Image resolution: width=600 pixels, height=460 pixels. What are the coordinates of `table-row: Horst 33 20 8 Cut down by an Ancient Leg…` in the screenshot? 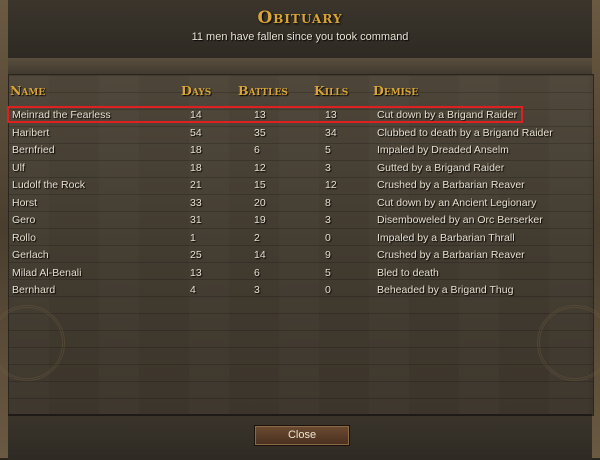 It's located at (300, 203).